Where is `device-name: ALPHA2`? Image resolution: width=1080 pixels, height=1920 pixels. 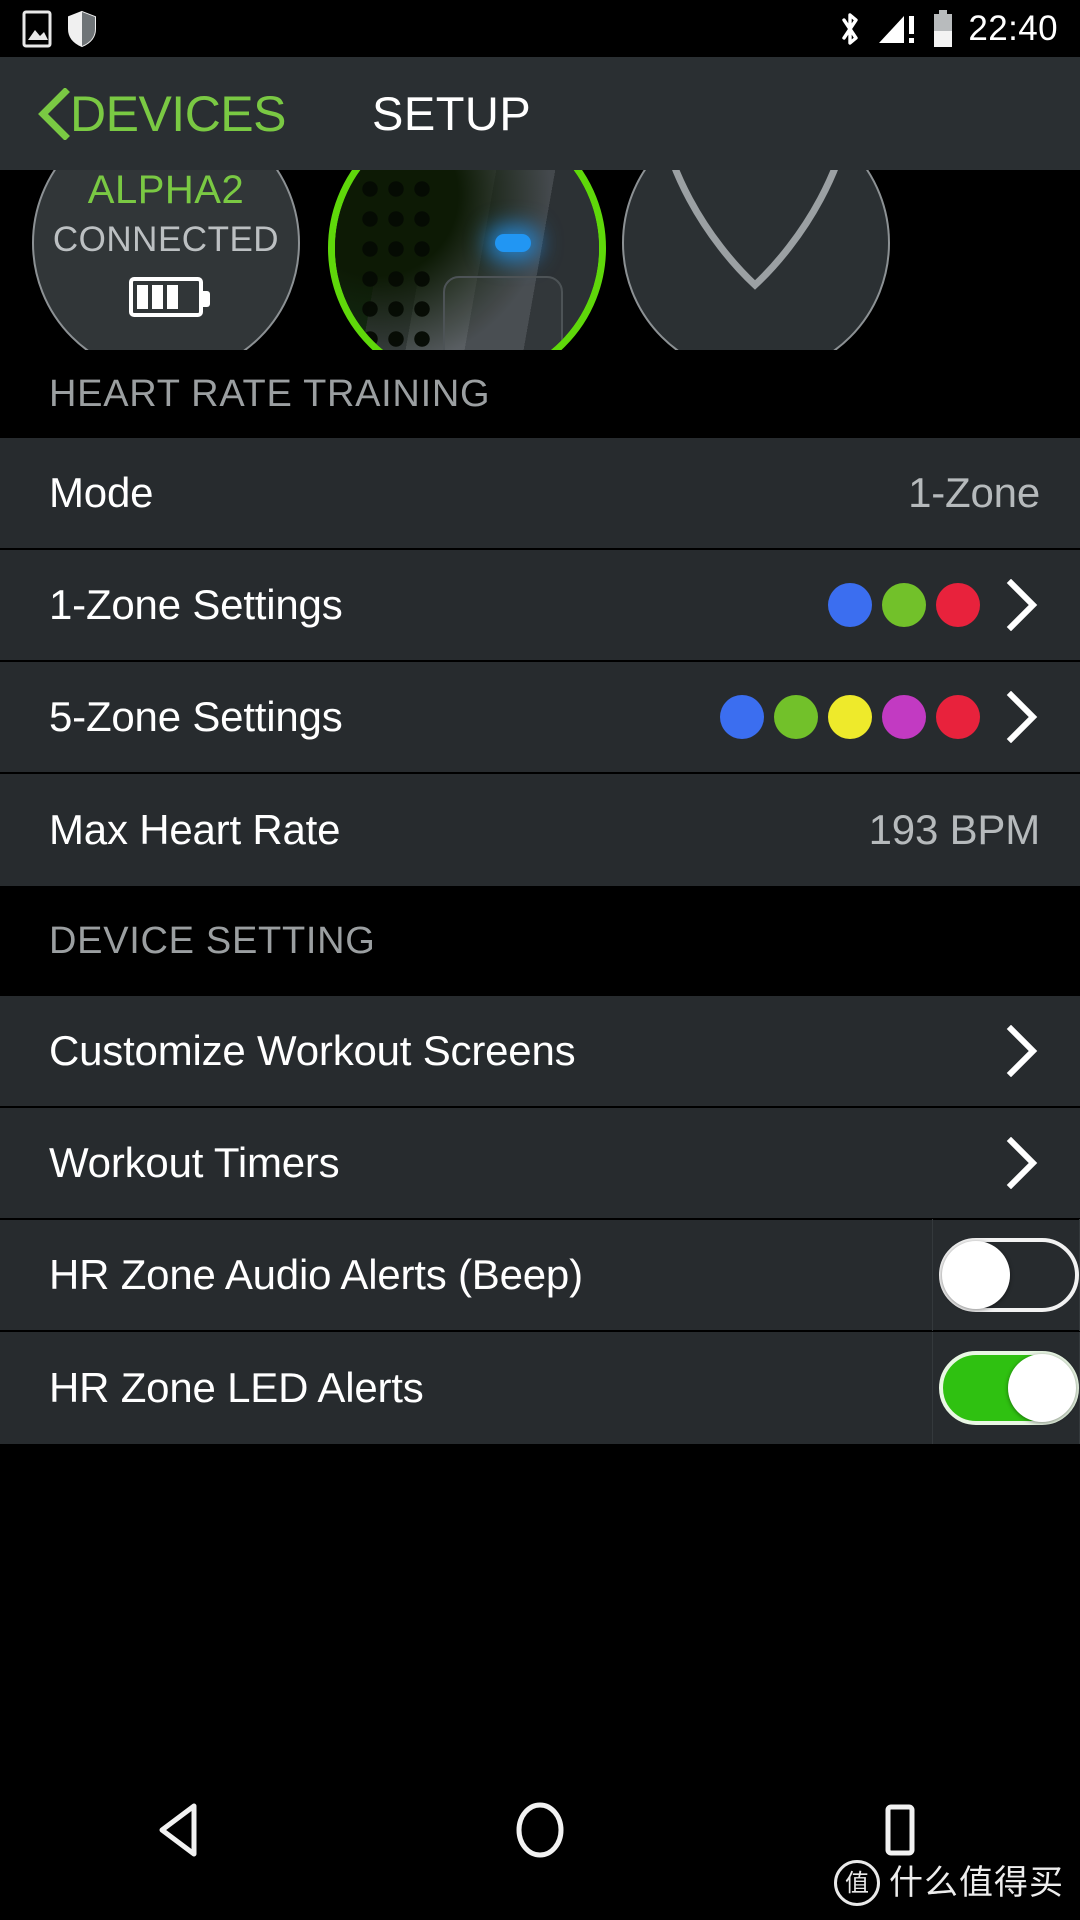 device-name: ALPHA2 is located at coordinates (166, 189).